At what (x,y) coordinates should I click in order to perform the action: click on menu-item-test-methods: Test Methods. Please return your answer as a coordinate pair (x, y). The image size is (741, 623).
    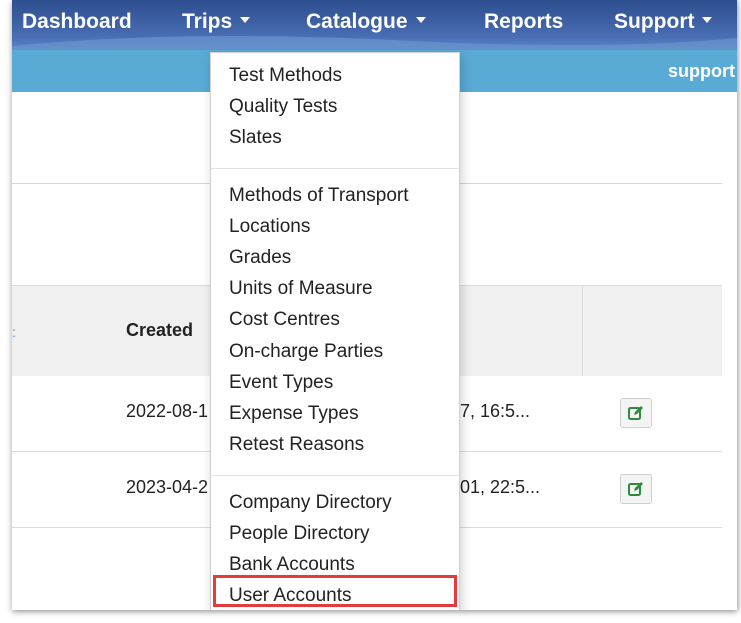
    Looking at the image, I should click on (285, 76).